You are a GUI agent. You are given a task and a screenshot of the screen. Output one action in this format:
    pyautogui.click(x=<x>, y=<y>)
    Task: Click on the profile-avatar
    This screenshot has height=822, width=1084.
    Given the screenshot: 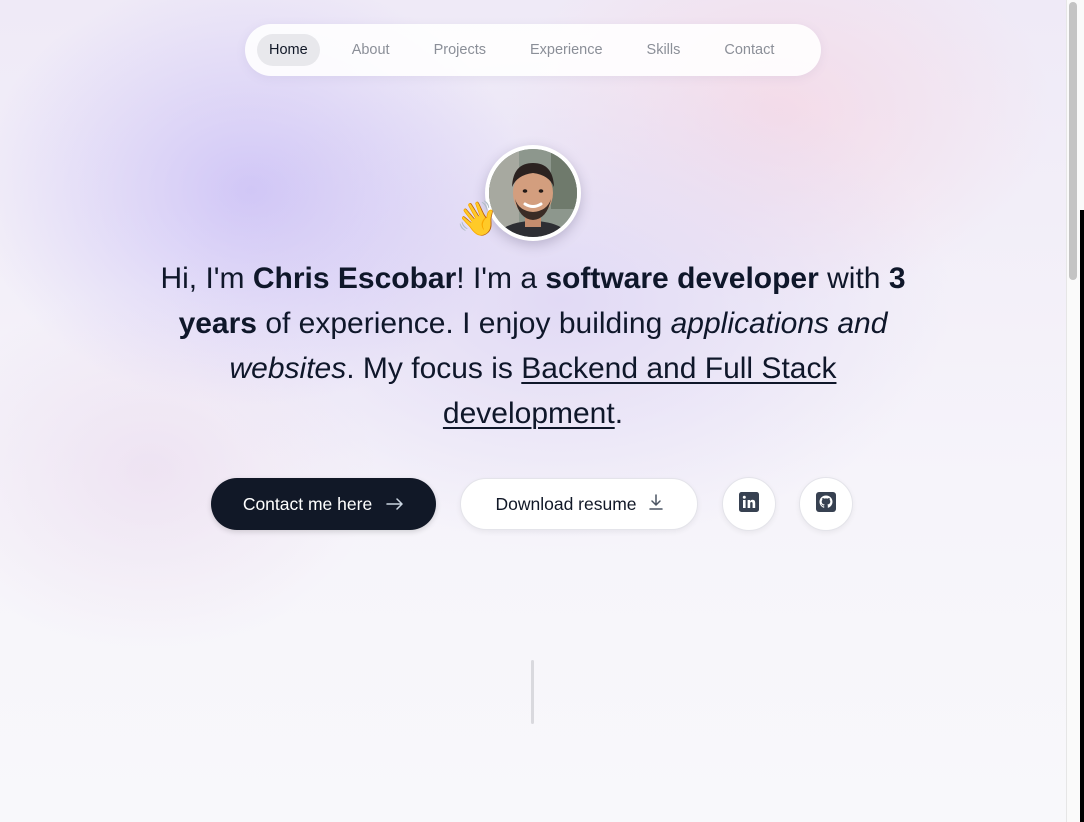 What is the action you would take?
    pyautogui.click(x=533, y=193)
    